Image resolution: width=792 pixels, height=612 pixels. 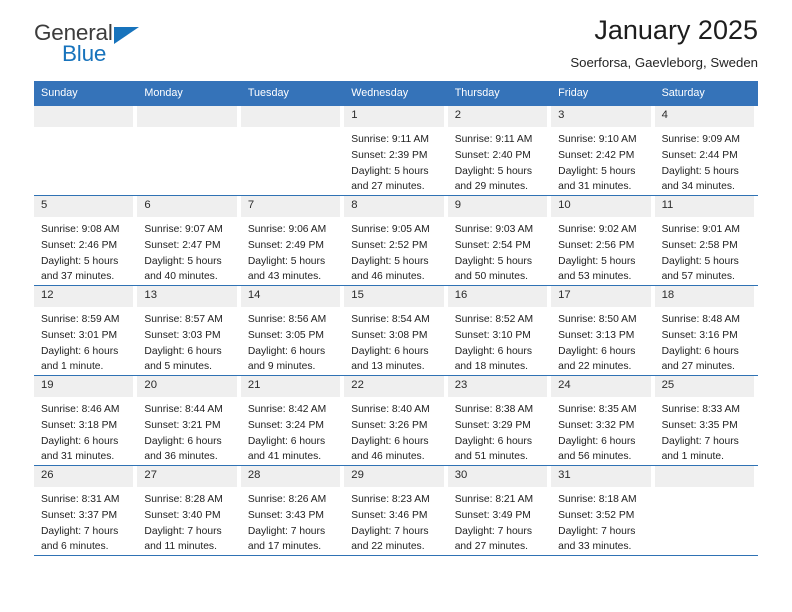 What do you see at coordinates (664, 62) in the screenshot?
I see `page-subtitle: Soerforsa, Gaevleborg, Sweden` at bounding box center [664, 62].